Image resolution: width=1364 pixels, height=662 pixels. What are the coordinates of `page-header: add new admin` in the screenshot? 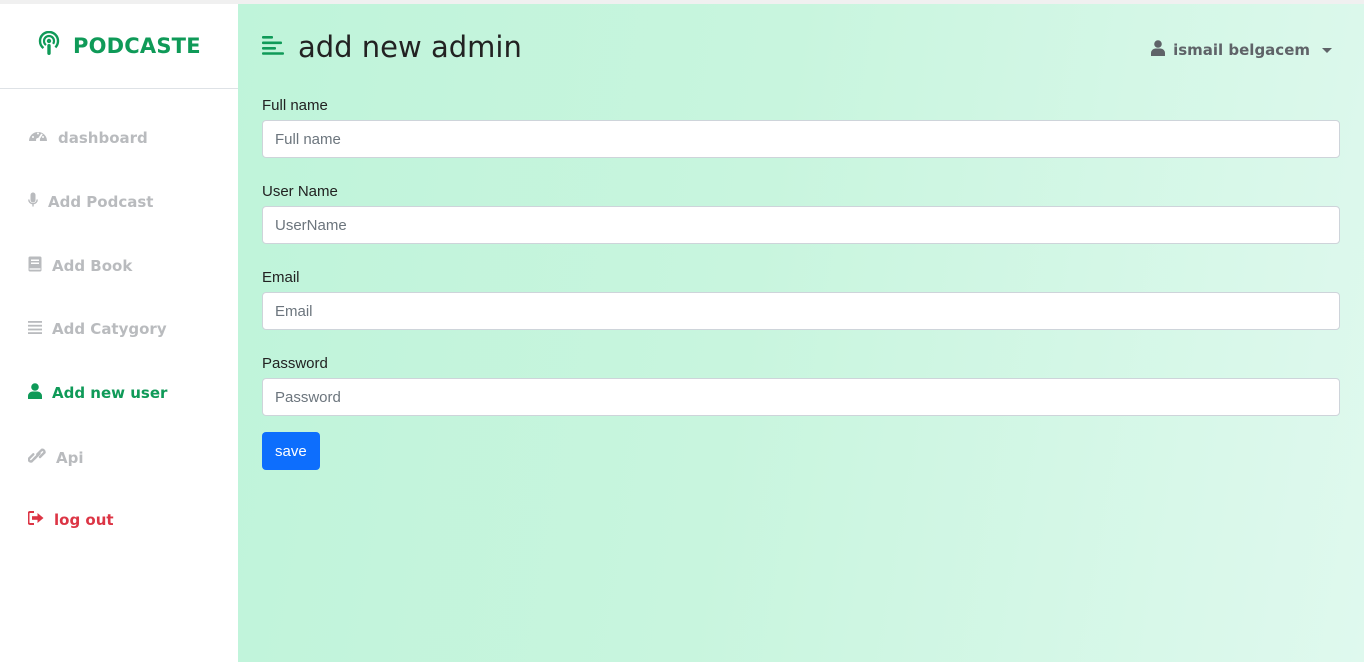 It's located at (392, 47).